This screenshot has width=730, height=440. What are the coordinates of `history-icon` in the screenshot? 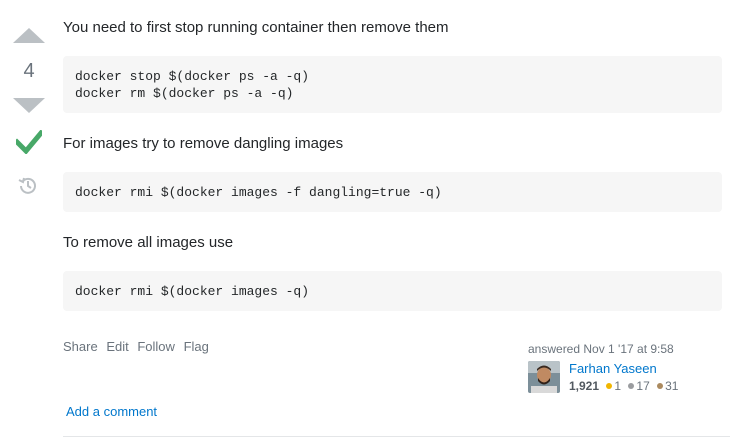 It's located at (28, 185).